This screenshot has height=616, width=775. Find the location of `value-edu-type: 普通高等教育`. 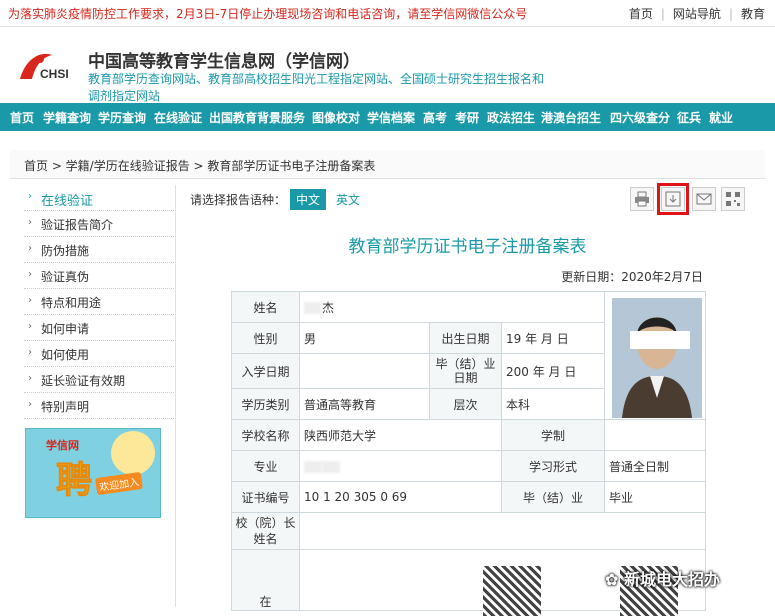

value-edu-type: 普通高等教育 is located at coordinates (364, 404).